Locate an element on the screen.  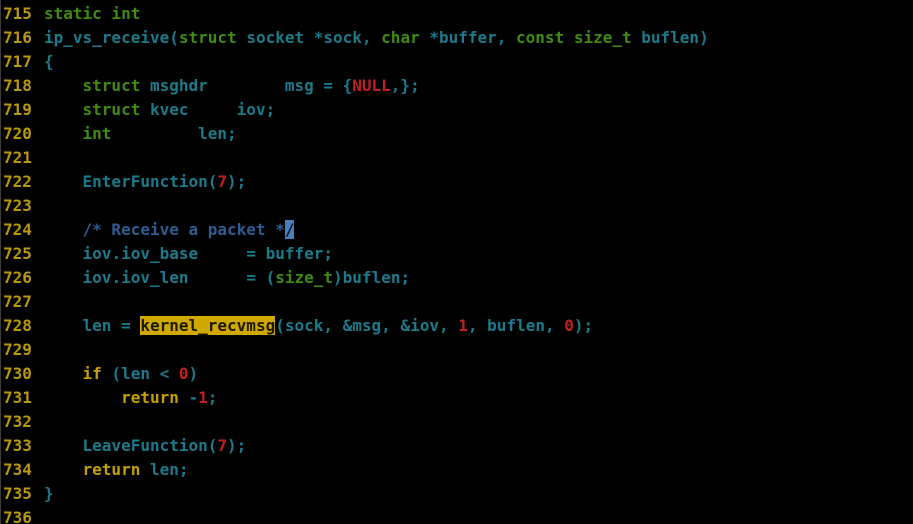
code-token: int is located at coordinates (97, 133).